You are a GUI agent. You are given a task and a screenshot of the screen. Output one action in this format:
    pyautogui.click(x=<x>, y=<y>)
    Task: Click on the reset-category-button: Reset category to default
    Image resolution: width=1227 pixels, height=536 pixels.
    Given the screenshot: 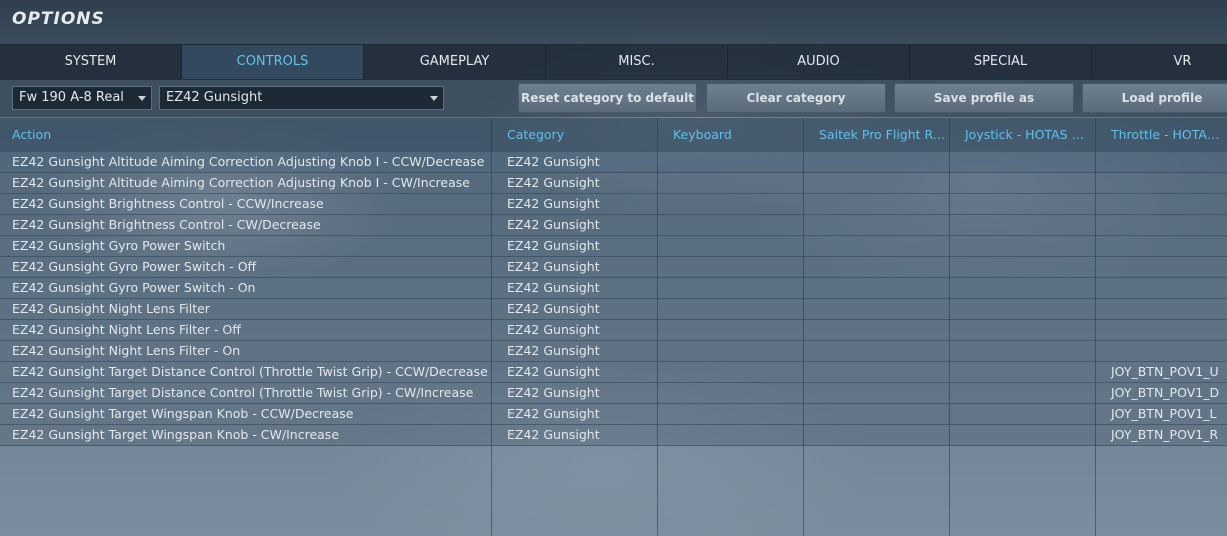 What is the action you would take?
    pyautogui.click(x=607, y=98)
    